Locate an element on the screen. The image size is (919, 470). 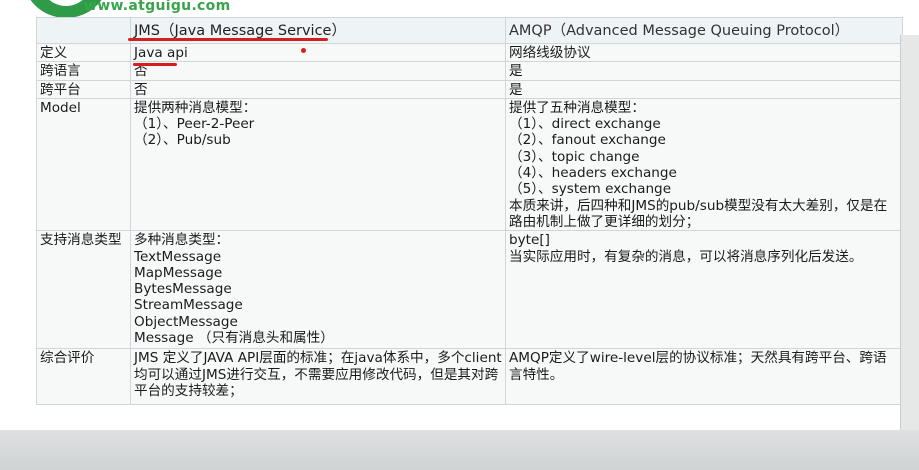
row-label: 定义 is located at coordinates (83, 52).